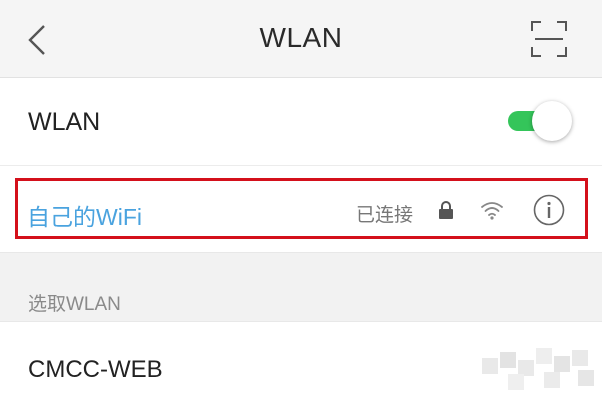 The width and height of the screenshot is (602, 402). What do you see at coordinates (385, 215) in the screenshot?
I see `connection-status: 已连接` at bounding box center [385, 215].